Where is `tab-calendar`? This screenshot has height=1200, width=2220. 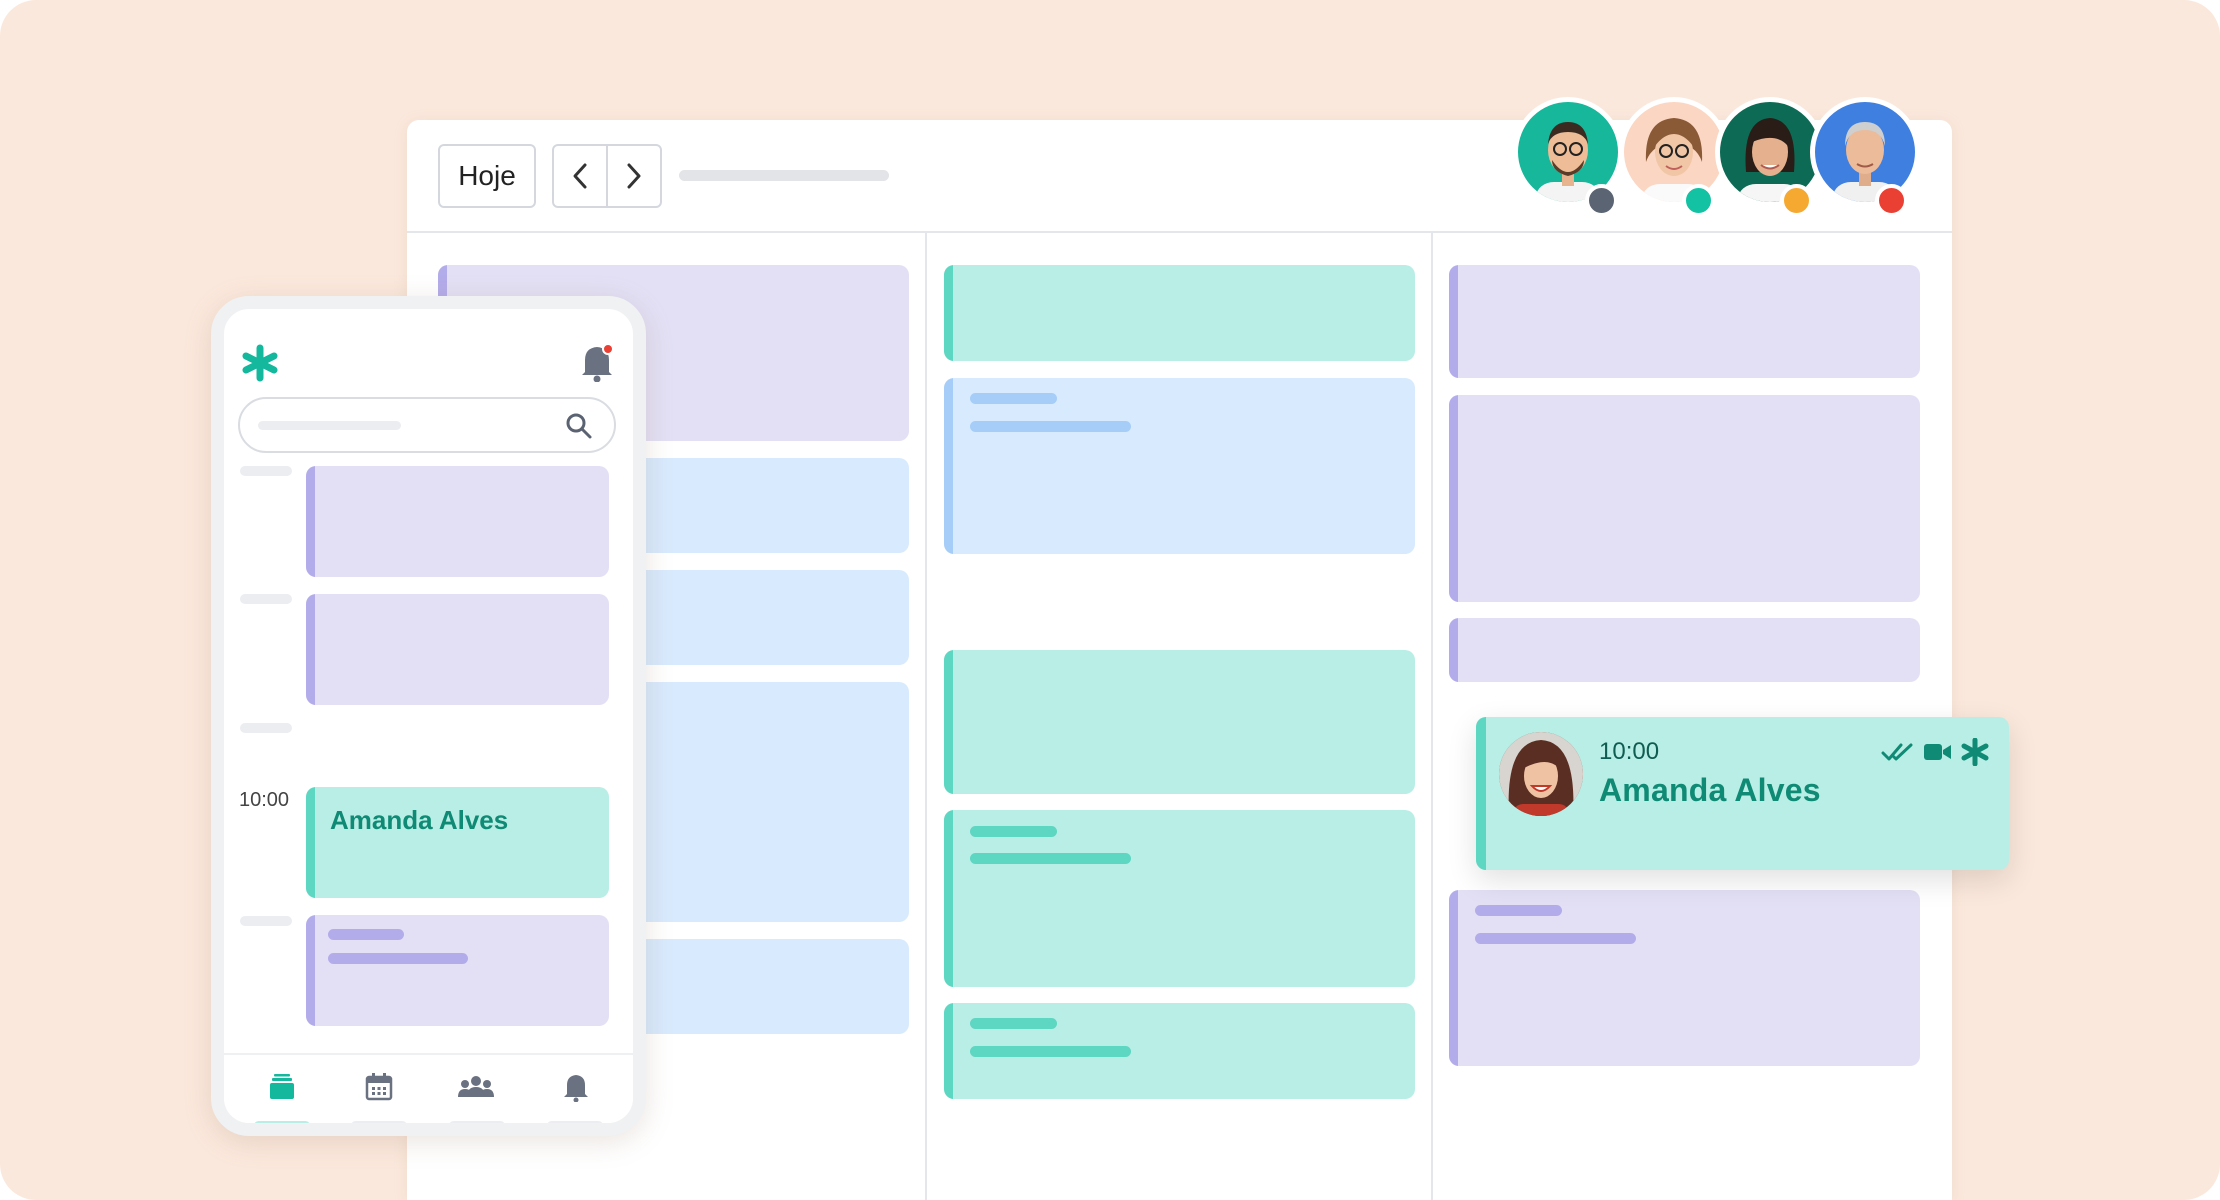
tab-calendar is located at coordinates (379, 1087).